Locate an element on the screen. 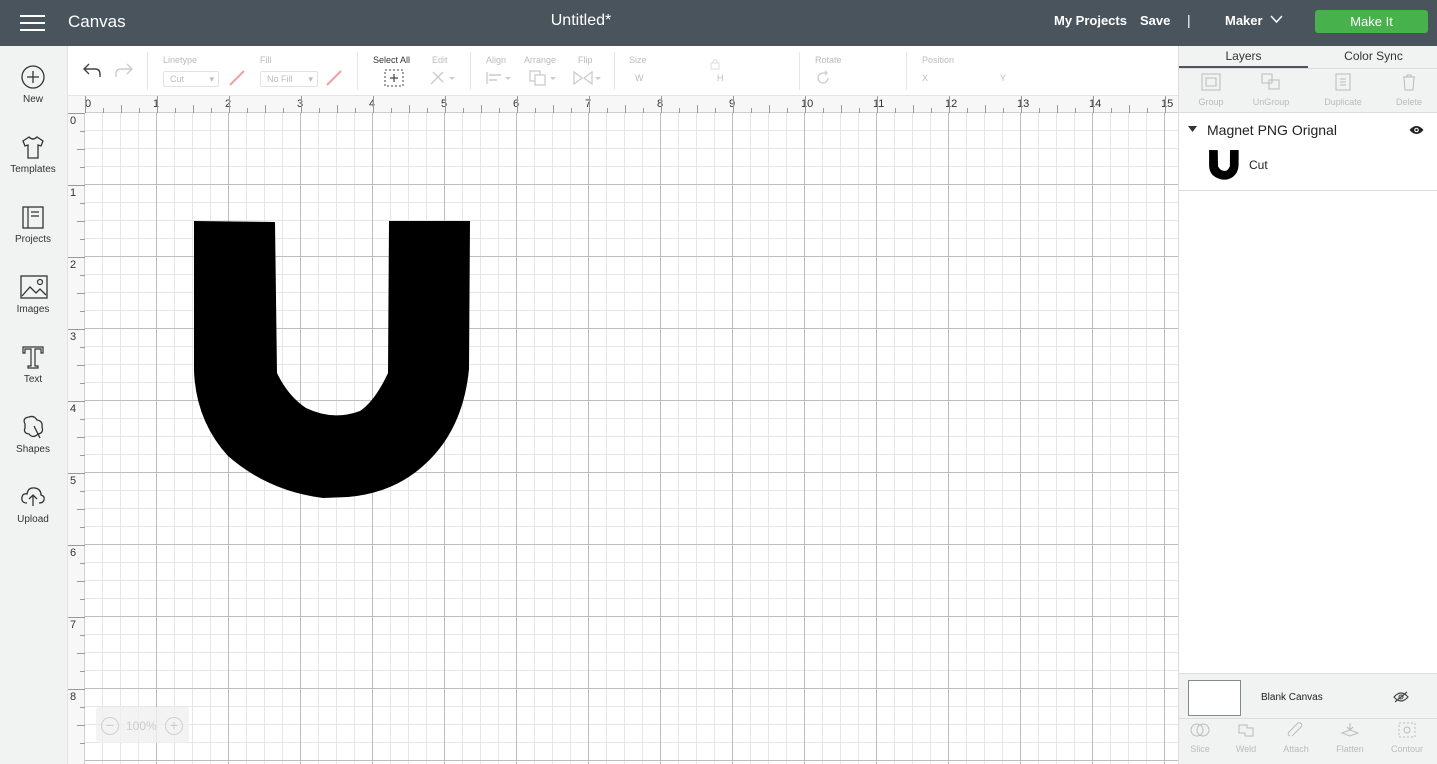 The height and width of the screenshot is (764, 1437). redo-icon is located at coordinates (124, 70).